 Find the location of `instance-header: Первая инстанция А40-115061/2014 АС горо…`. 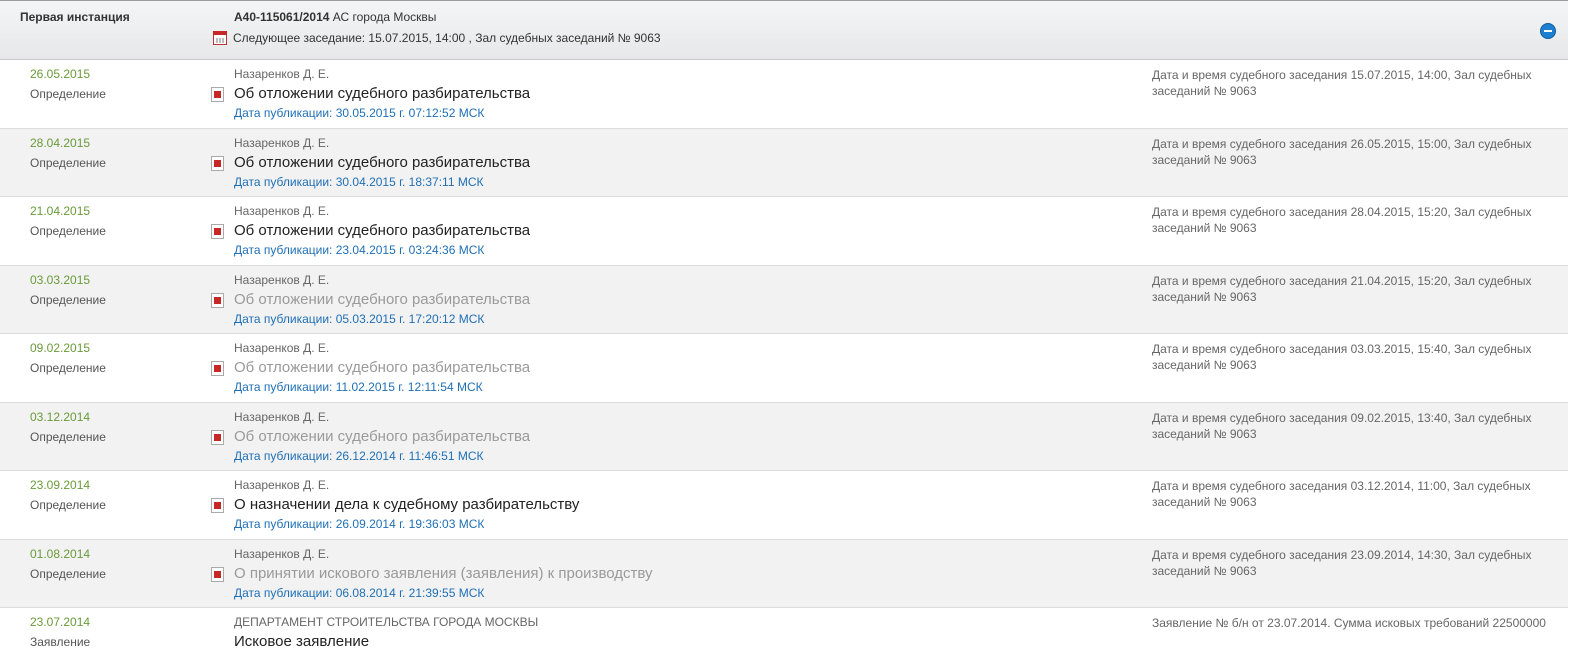

instance-header: Первая инстанция А40-115061/2014 АС горо… is located at coordinates (784, 30).